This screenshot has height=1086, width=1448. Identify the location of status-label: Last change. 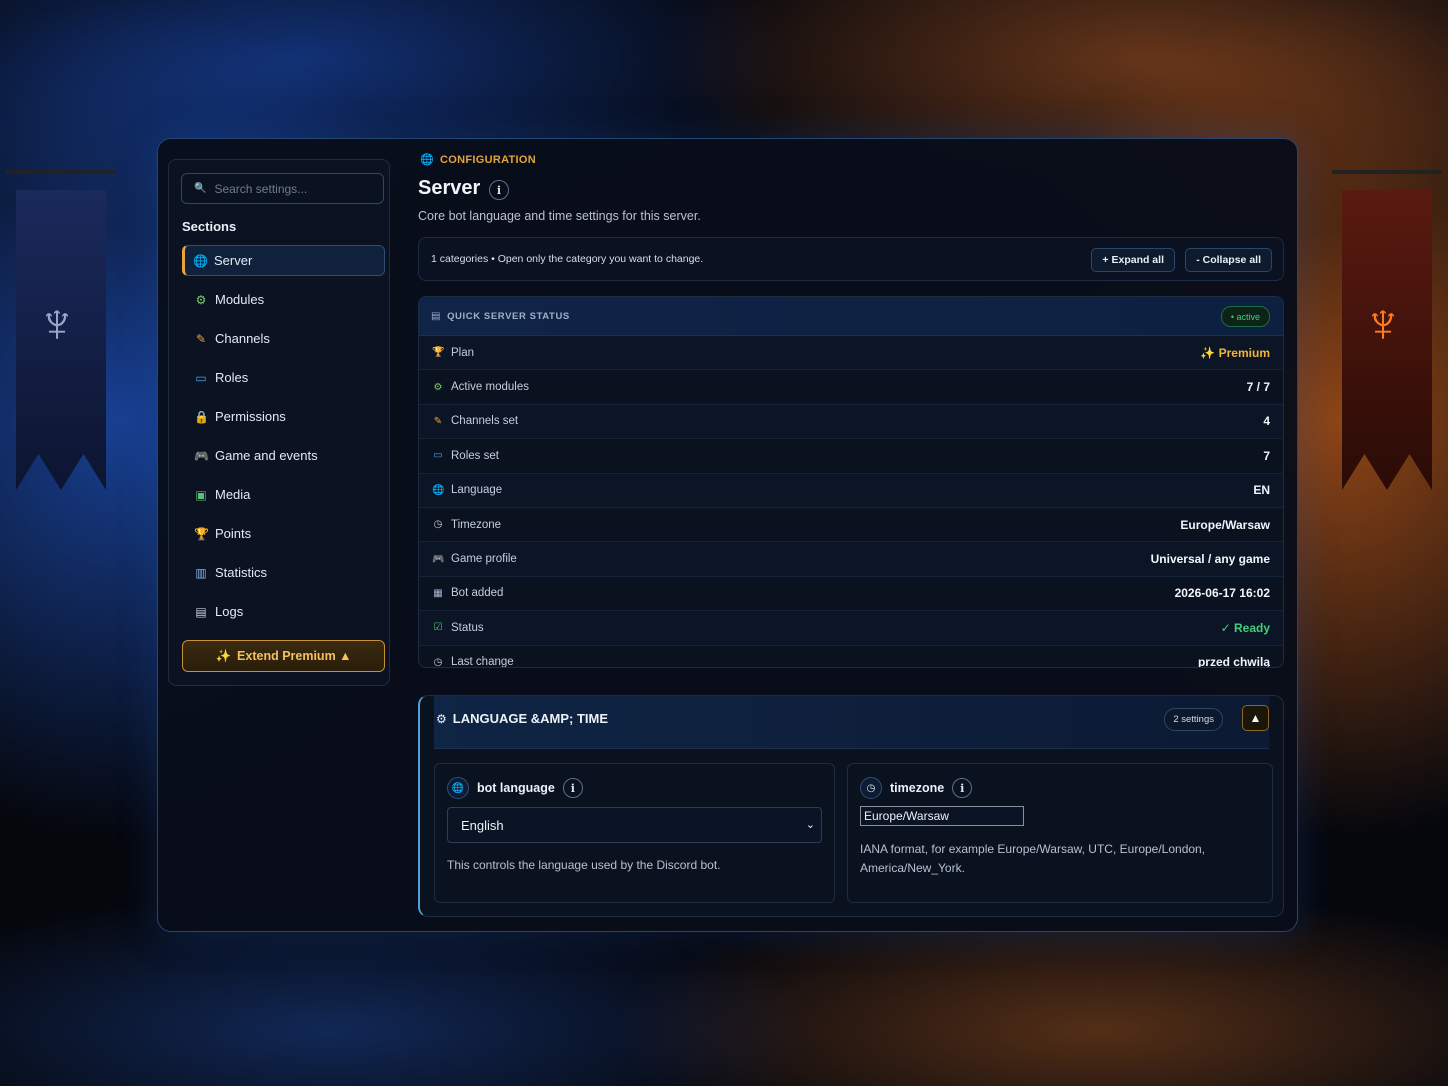
(482, 662).